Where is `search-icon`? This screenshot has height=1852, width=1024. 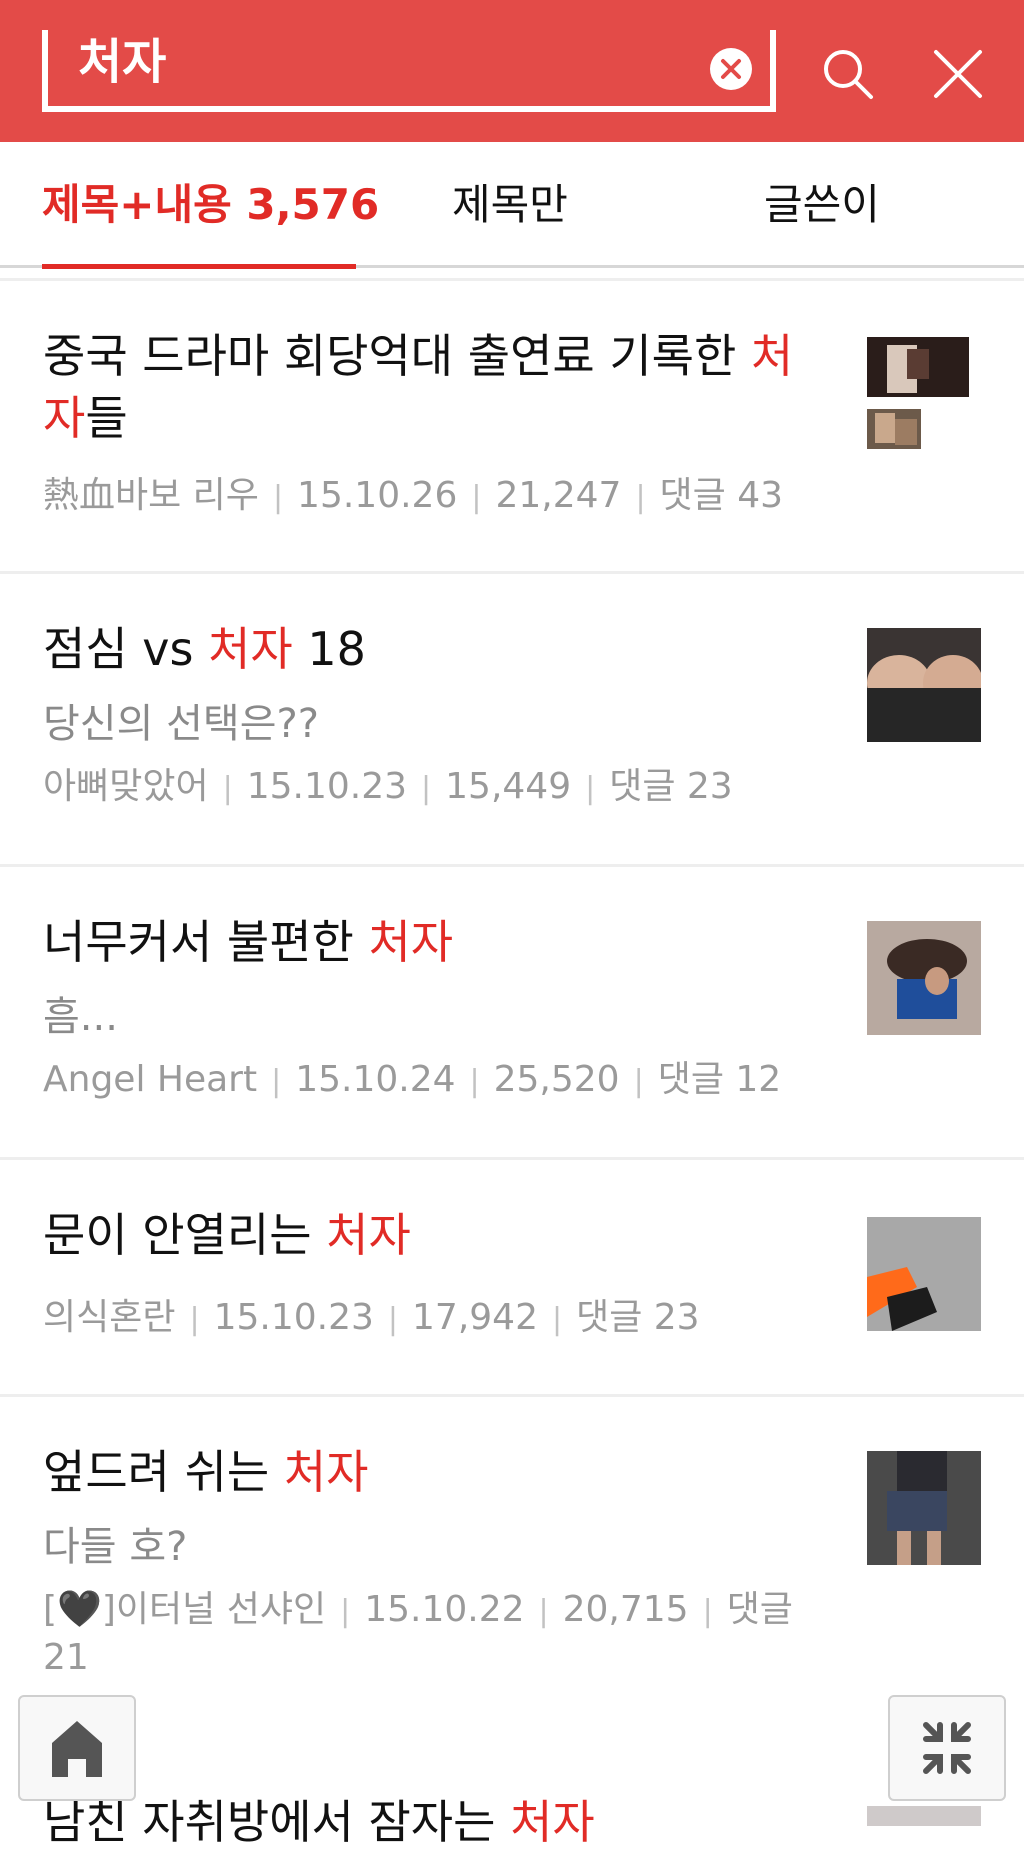
search-icon is located at coordinates (848, 74).